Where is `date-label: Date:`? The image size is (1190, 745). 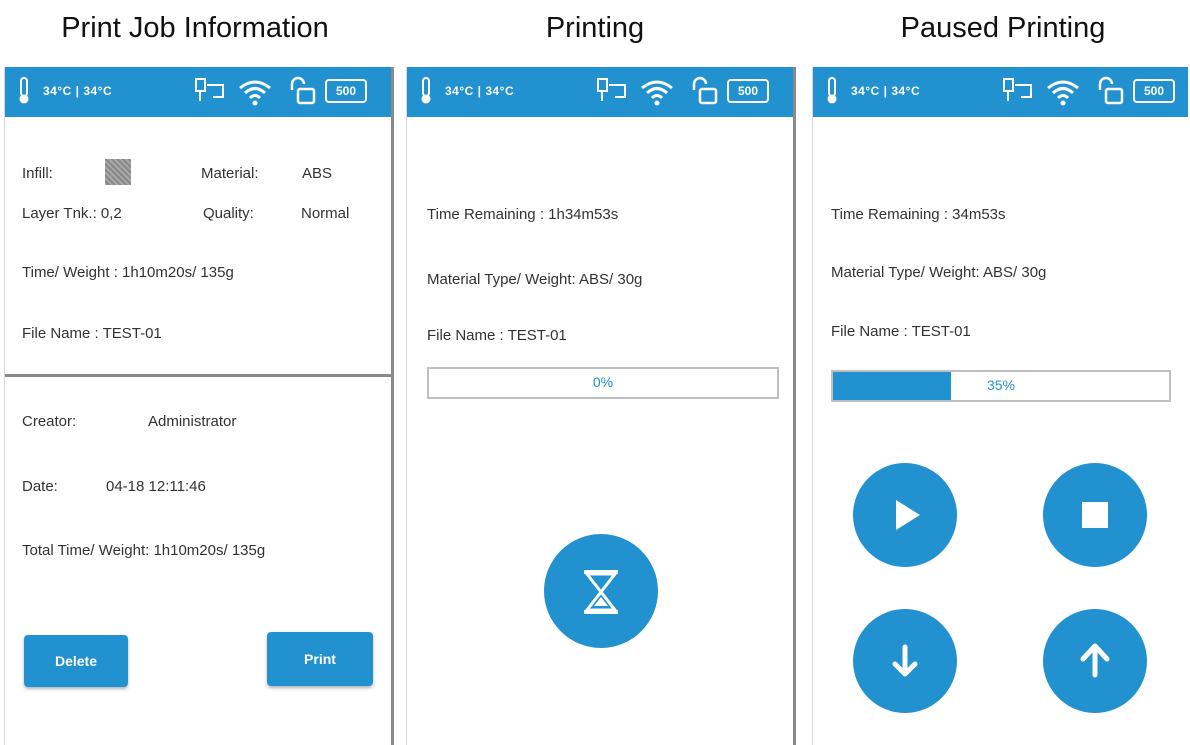 date-label: Date: is located at coordinates (40, 486).